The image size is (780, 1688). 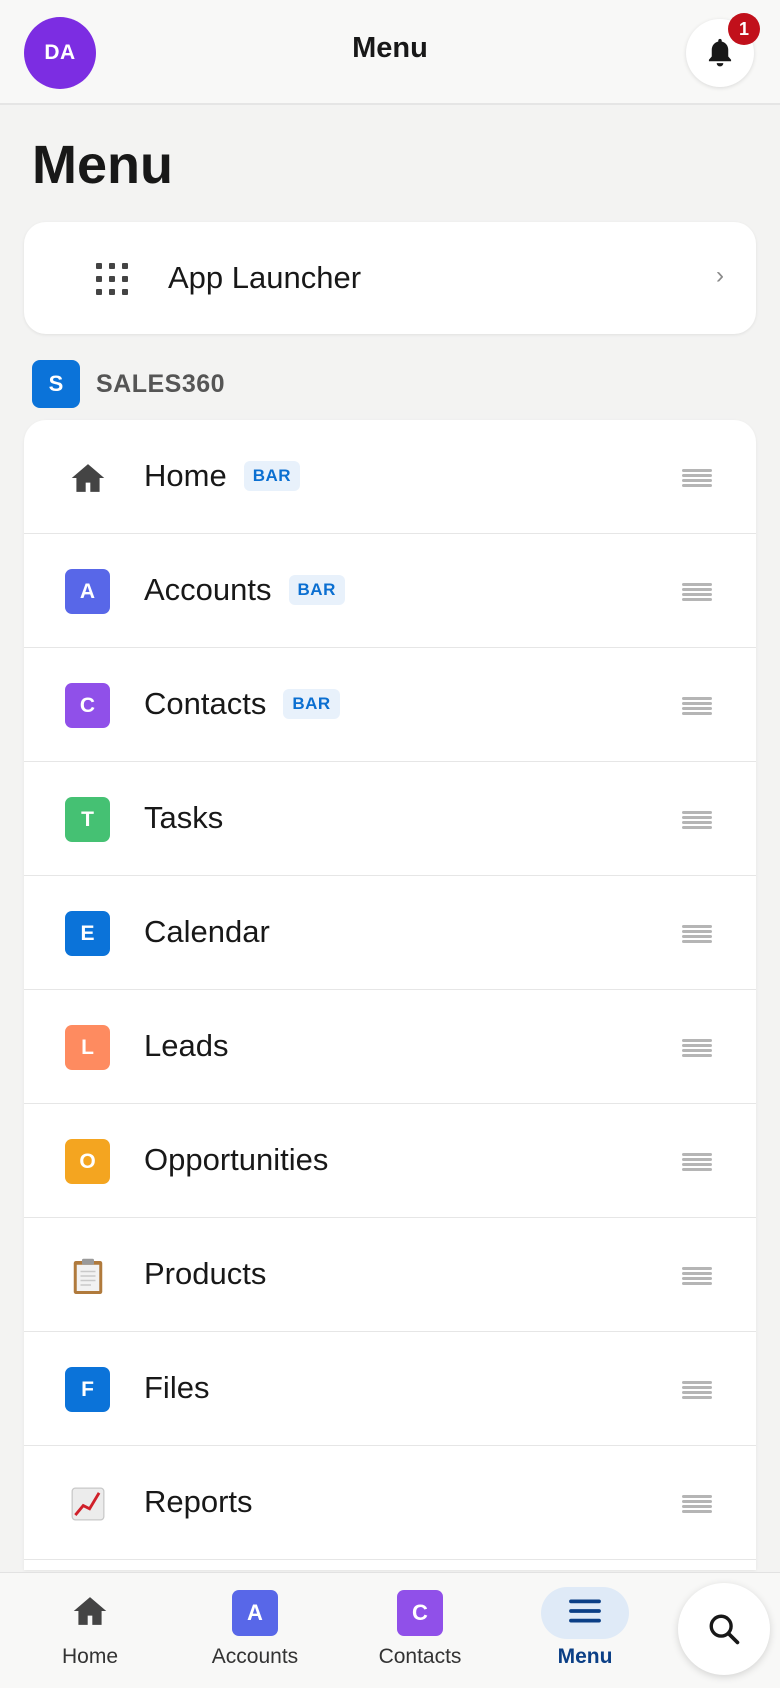 I want to click on menu-item-text: Files, so click(x=177, y=1387).